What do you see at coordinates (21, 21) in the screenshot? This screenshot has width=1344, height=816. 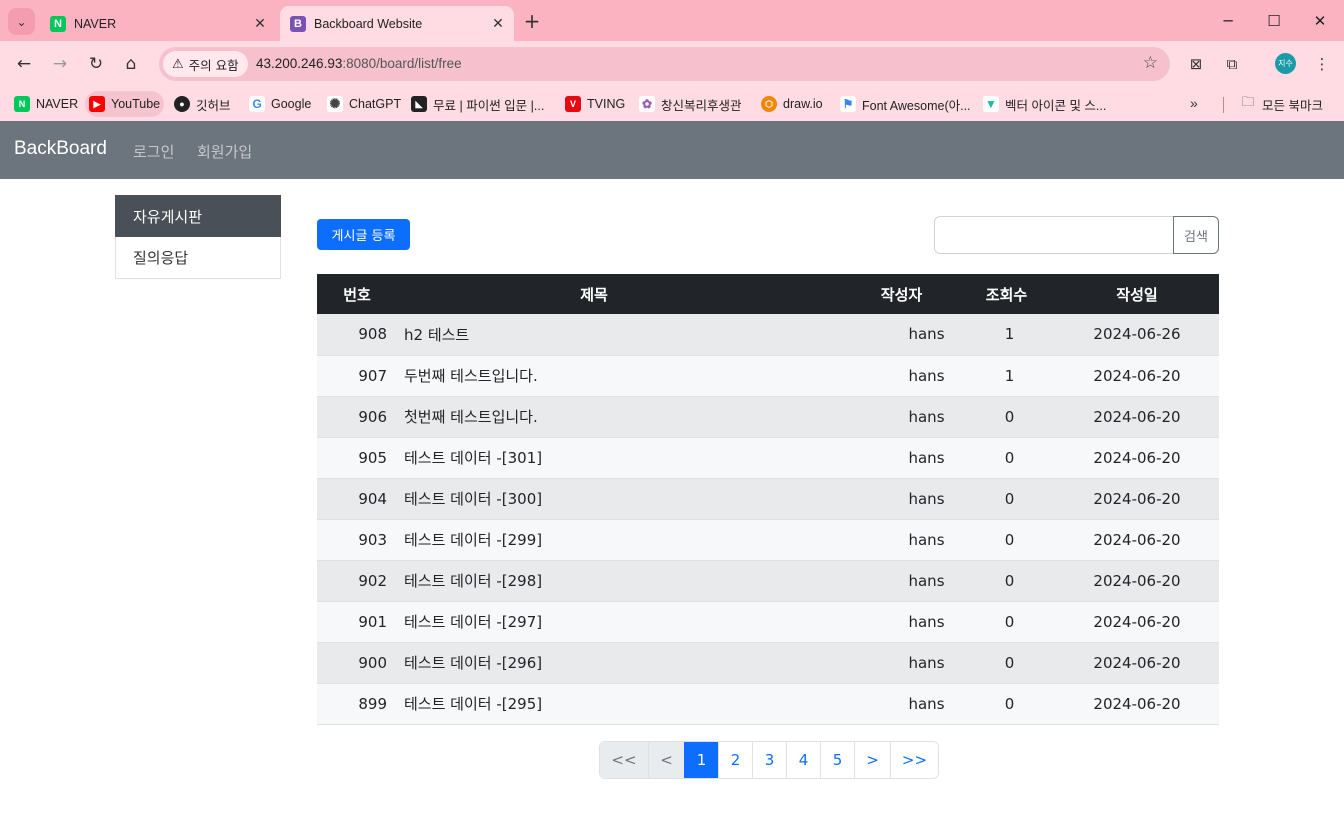 I see `tab-search-chevron-icon: ⌄` at bounding box center [21, 21].